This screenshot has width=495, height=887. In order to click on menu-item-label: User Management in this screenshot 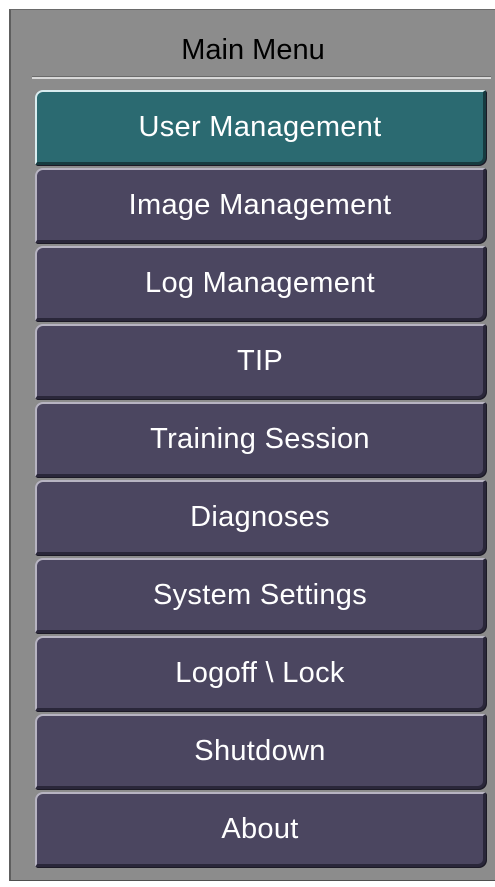, I will do `click(260, 126)`.